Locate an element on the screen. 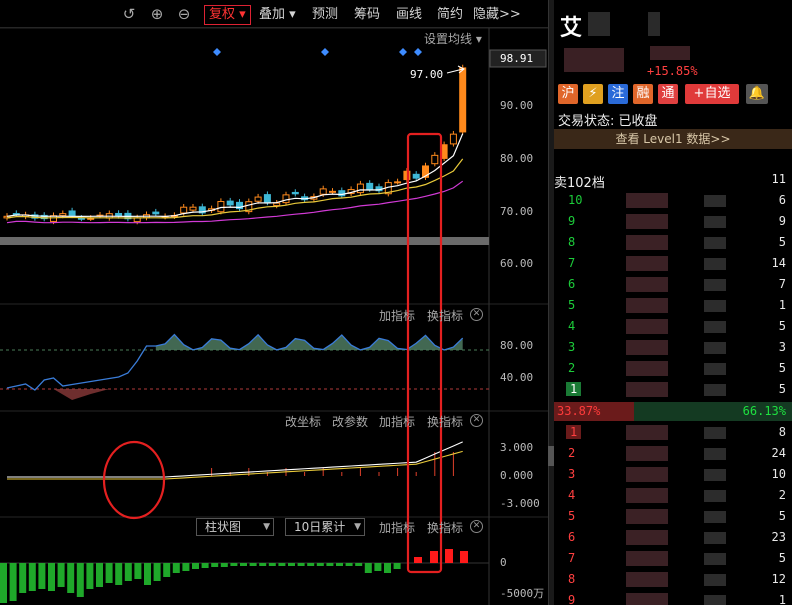 The image size is (792, 605). trade-status: 交易状态: 已收盘 is located at coordinates (608, 121).